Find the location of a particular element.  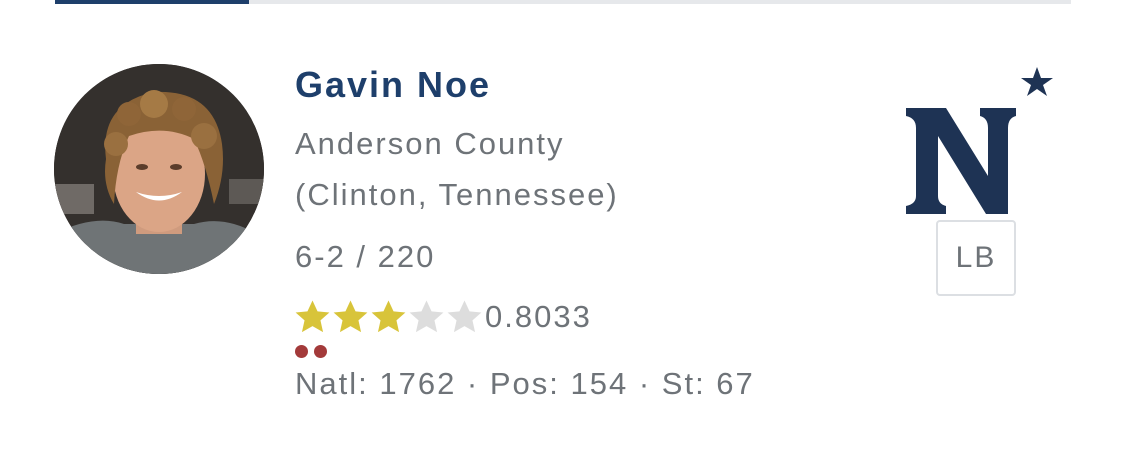

tab-indicator-track is located at coordinates (563, 2).